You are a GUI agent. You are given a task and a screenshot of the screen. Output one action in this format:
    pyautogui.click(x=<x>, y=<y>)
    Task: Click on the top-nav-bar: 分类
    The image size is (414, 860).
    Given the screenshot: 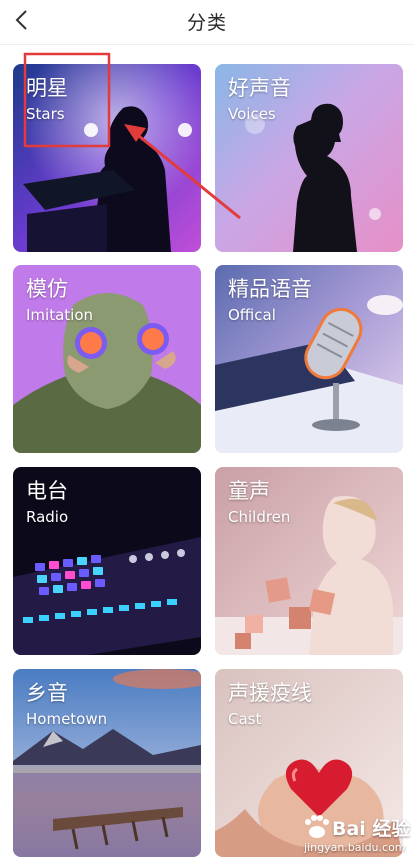 What is the action you would take?
    pyautogui.click(x=207, y=22)
    